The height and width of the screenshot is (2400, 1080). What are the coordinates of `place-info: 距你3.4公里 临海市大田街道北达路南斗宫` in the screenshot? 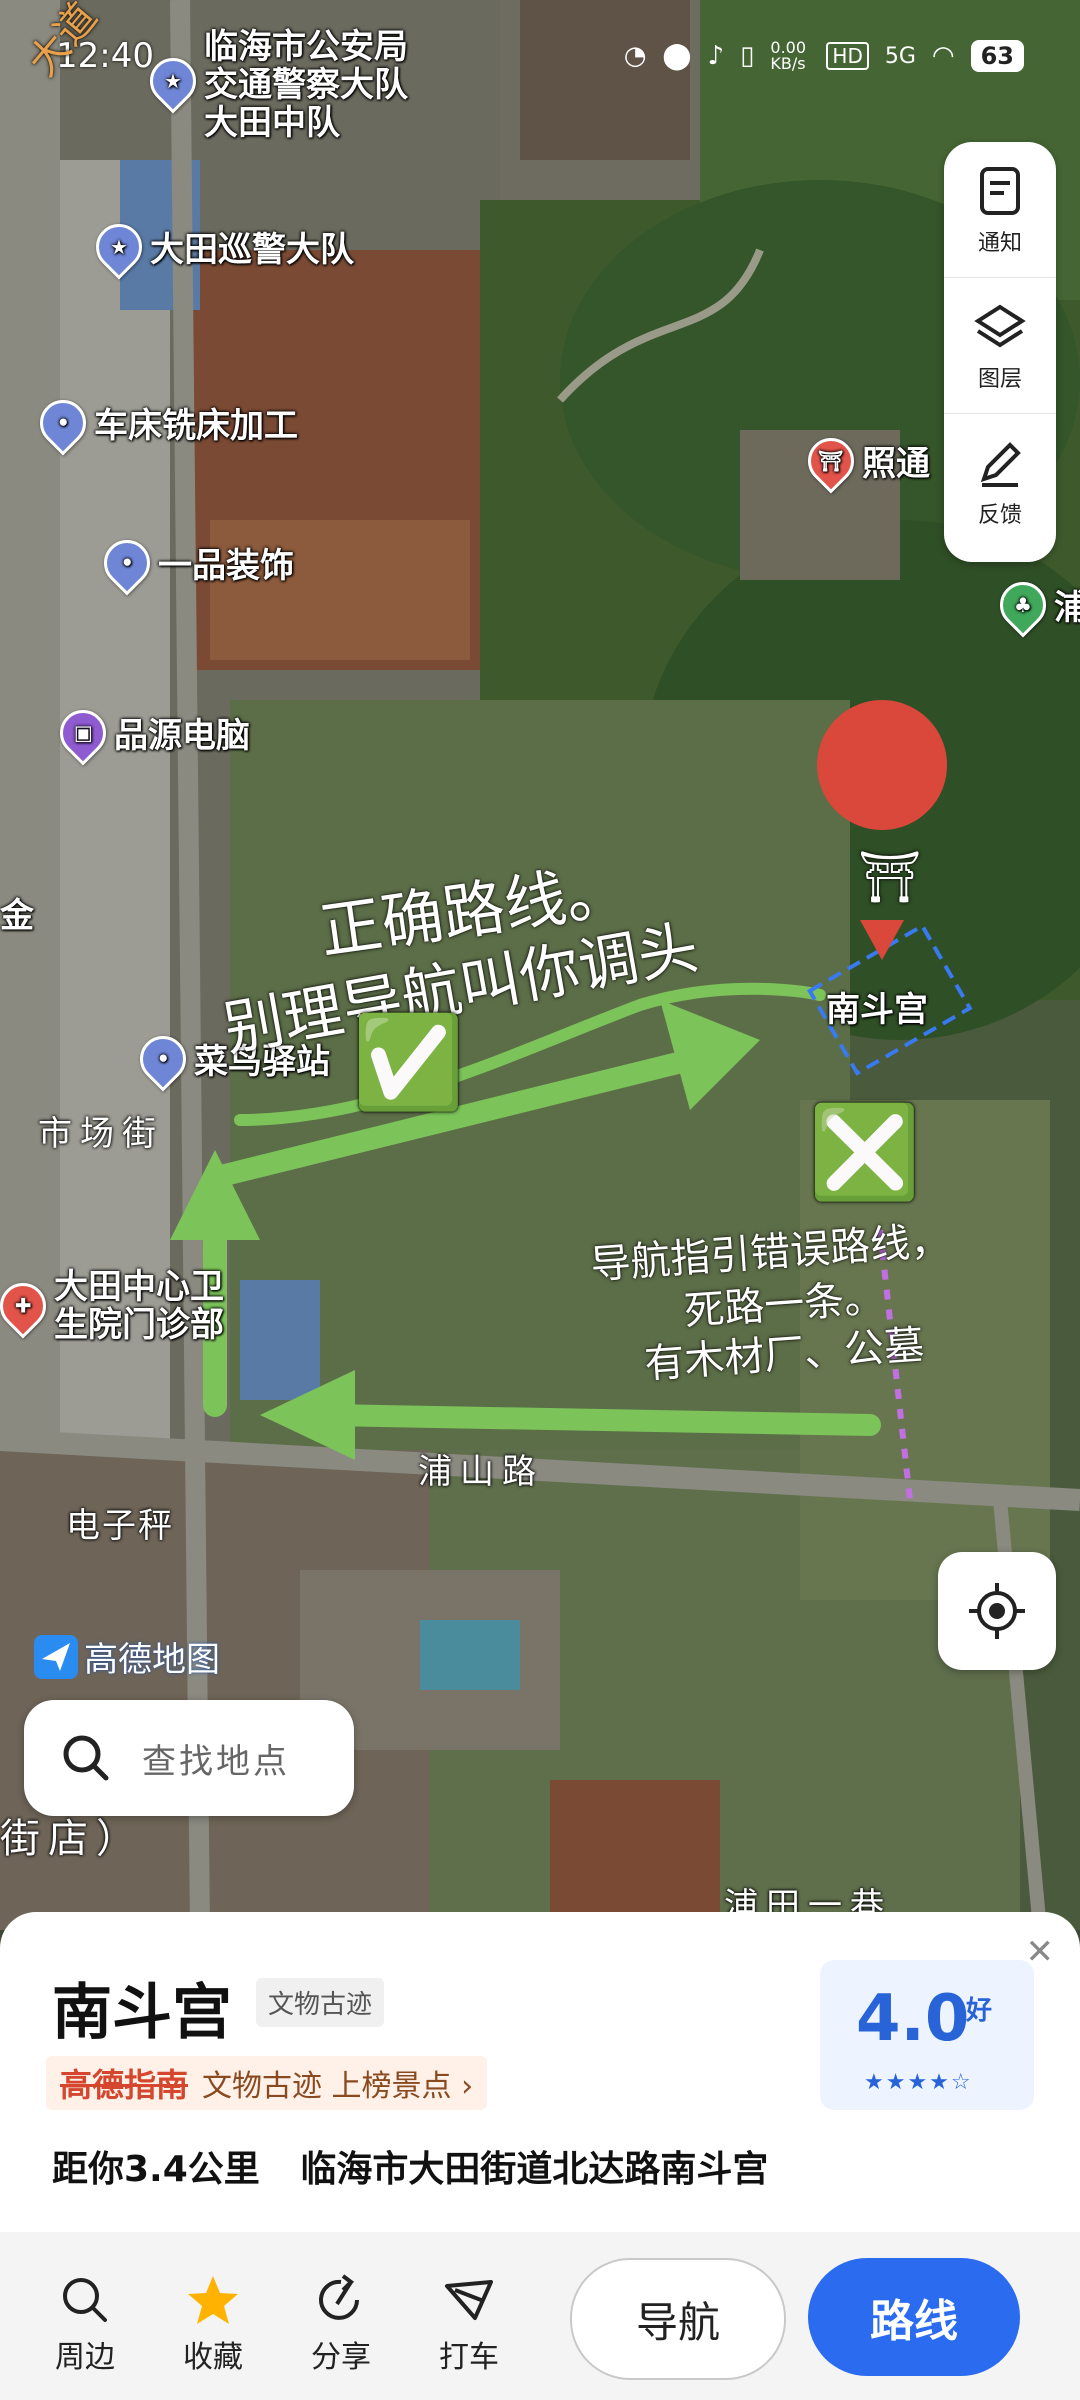 It's located at (410, 2166).